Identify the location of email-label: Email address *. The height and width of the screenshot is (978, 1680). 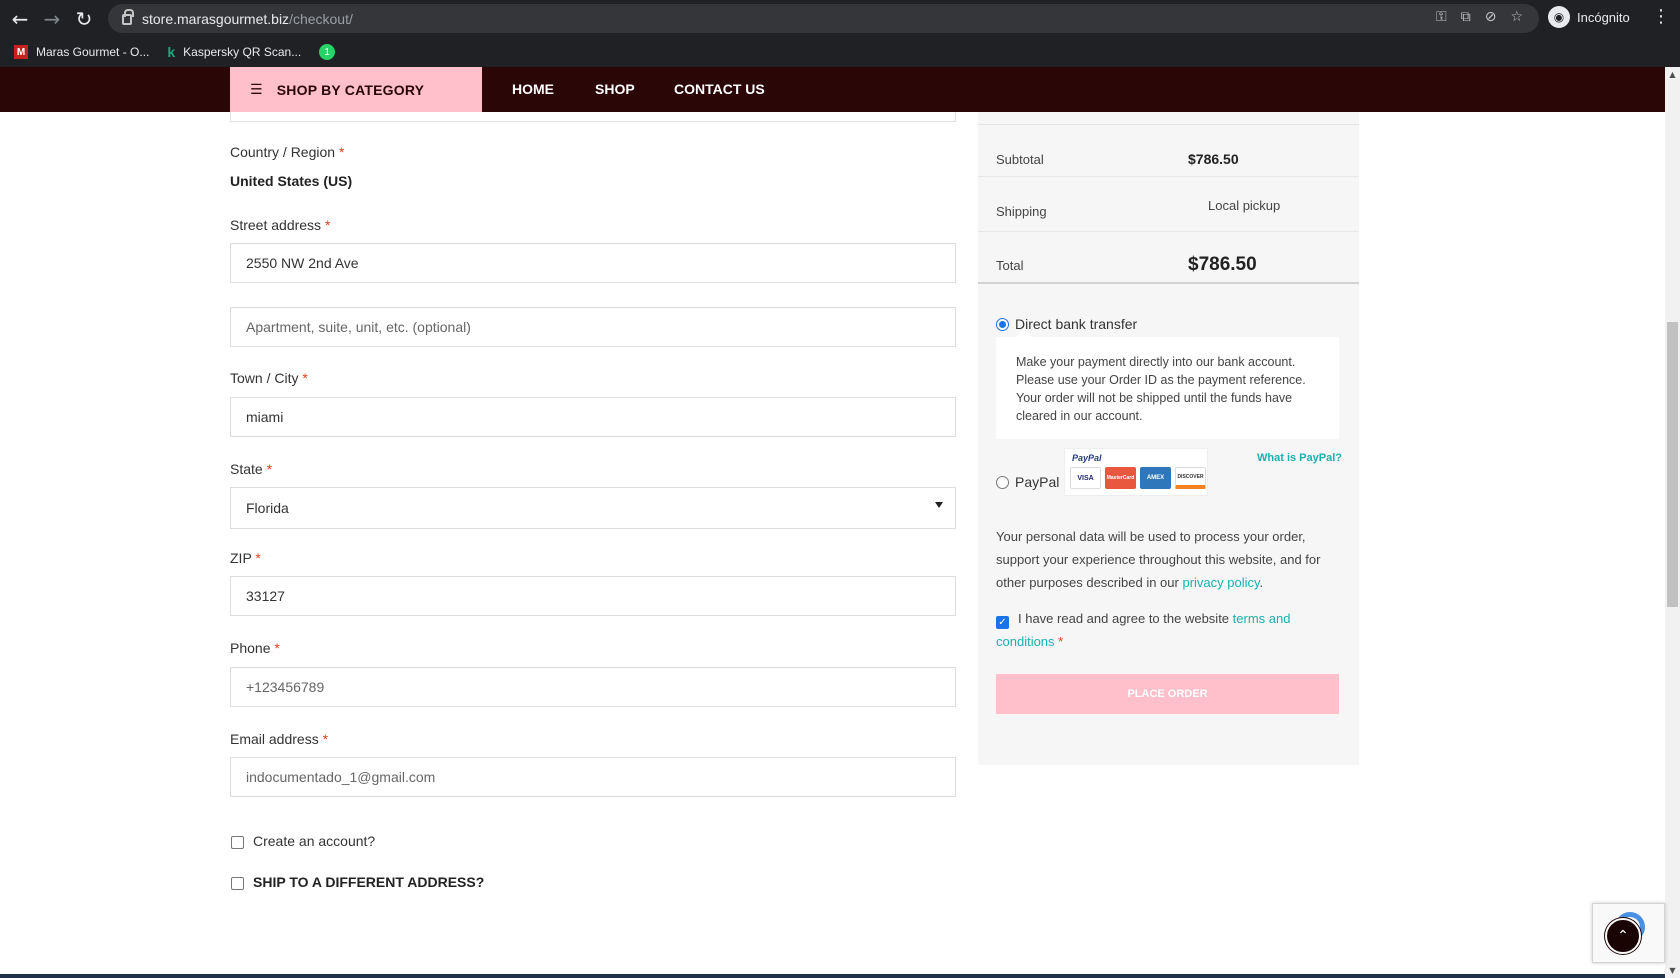
(279, 739).